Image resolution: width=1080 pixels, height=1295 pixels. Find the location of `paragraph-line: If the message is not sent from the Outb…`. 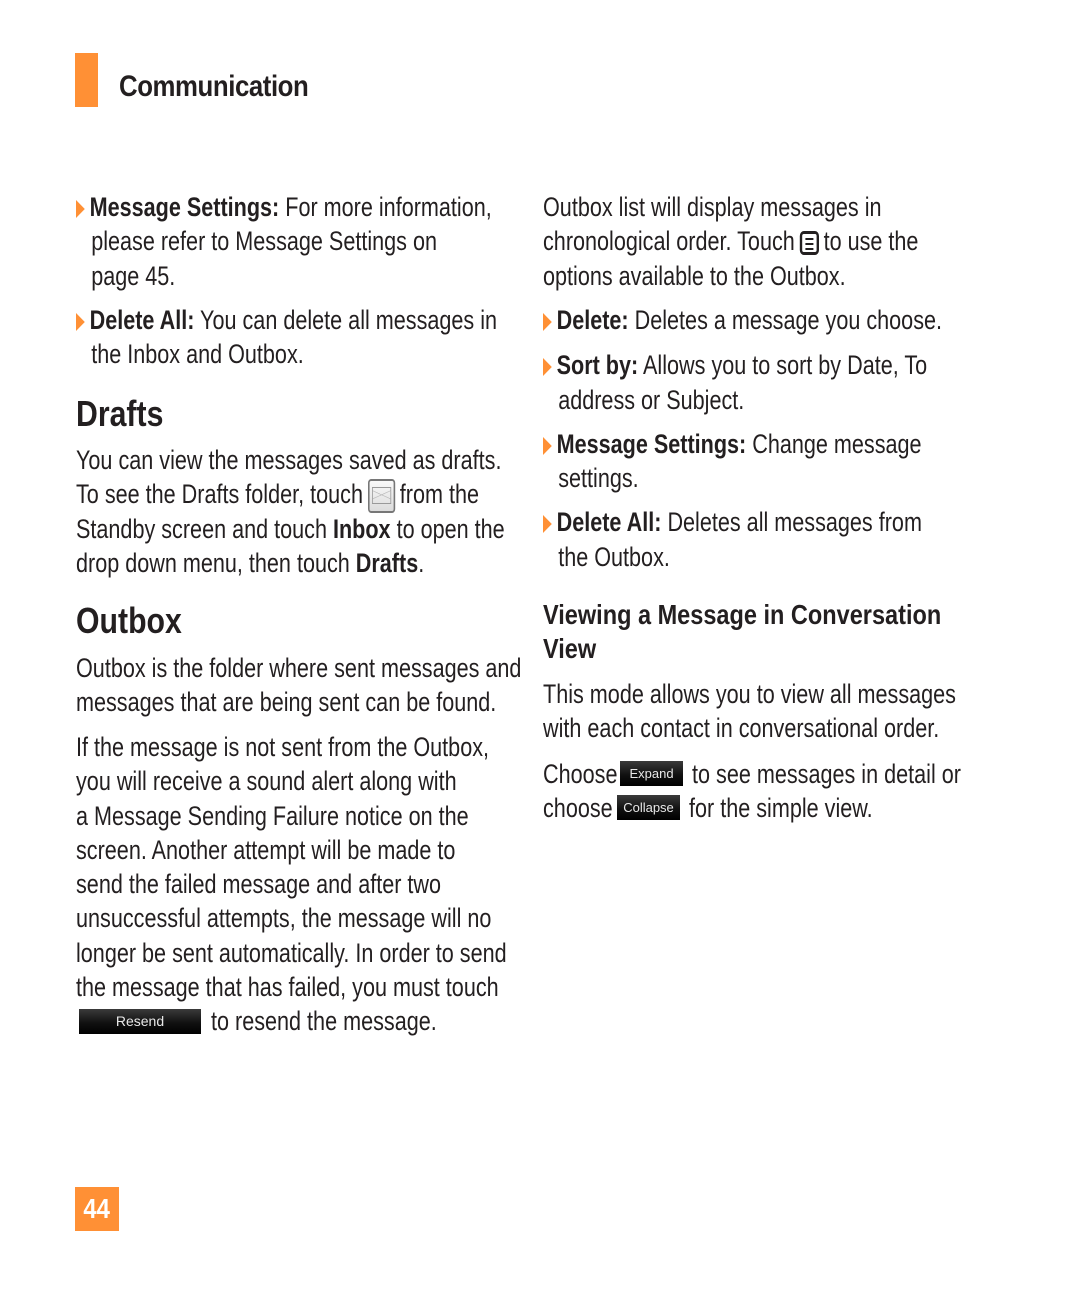

paragraph-line: If the message is not sent from the Outb… is located at coordinates (283, 747).